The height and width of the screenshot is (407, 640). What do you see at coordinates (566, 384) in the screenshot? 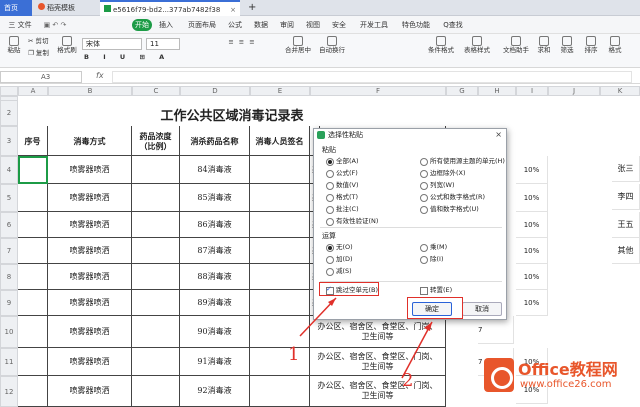
I see `watermark-url: www.office26.com` at bounding box center [566, 384].